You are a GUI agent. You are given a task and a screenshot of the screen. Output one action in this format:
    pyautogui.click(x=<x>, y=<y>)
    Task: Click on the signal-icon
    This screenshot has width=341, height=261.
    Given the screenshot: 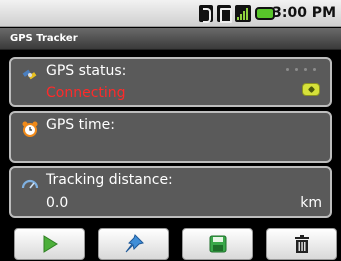 What is the action you would take?
    pyautogui.click(x=243, y=13)
    